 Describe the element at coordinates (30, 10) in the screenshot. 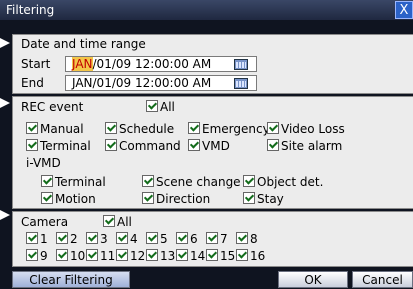

I see `window-title: Filtering` at that location.